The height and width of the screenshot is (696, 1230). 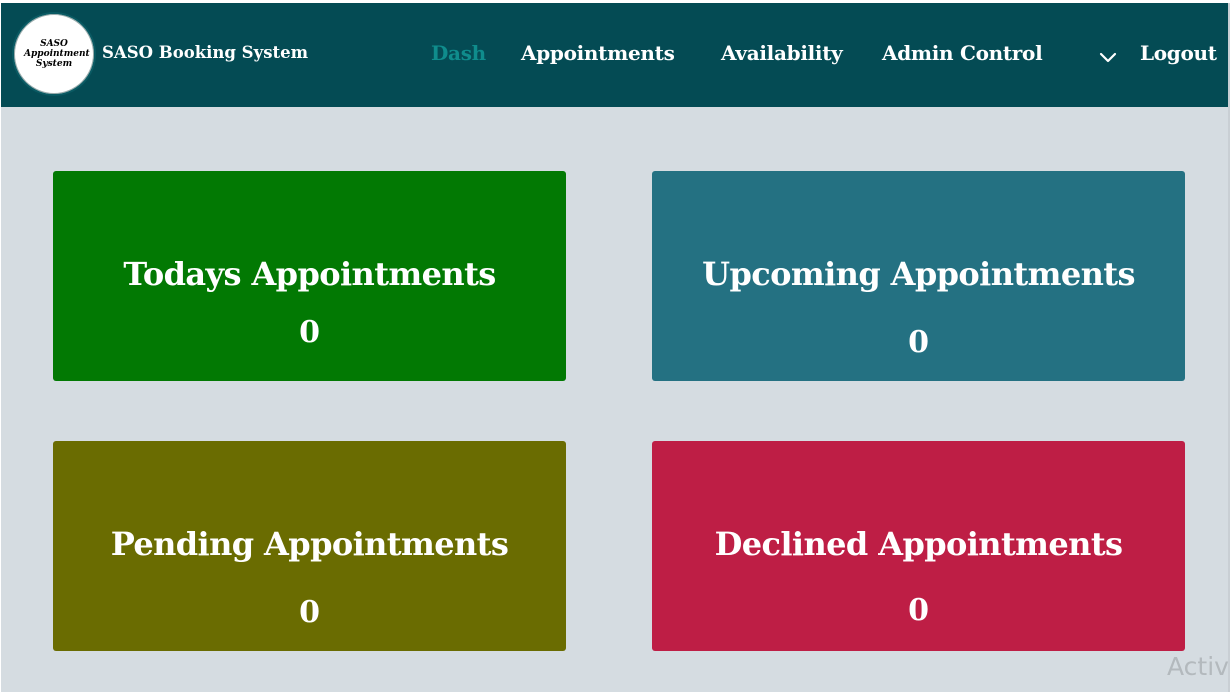 What do you see at coordinates (782, 53) in the screenshot?
I see `nav-availability: Availability` at bounding box center [782, 53].